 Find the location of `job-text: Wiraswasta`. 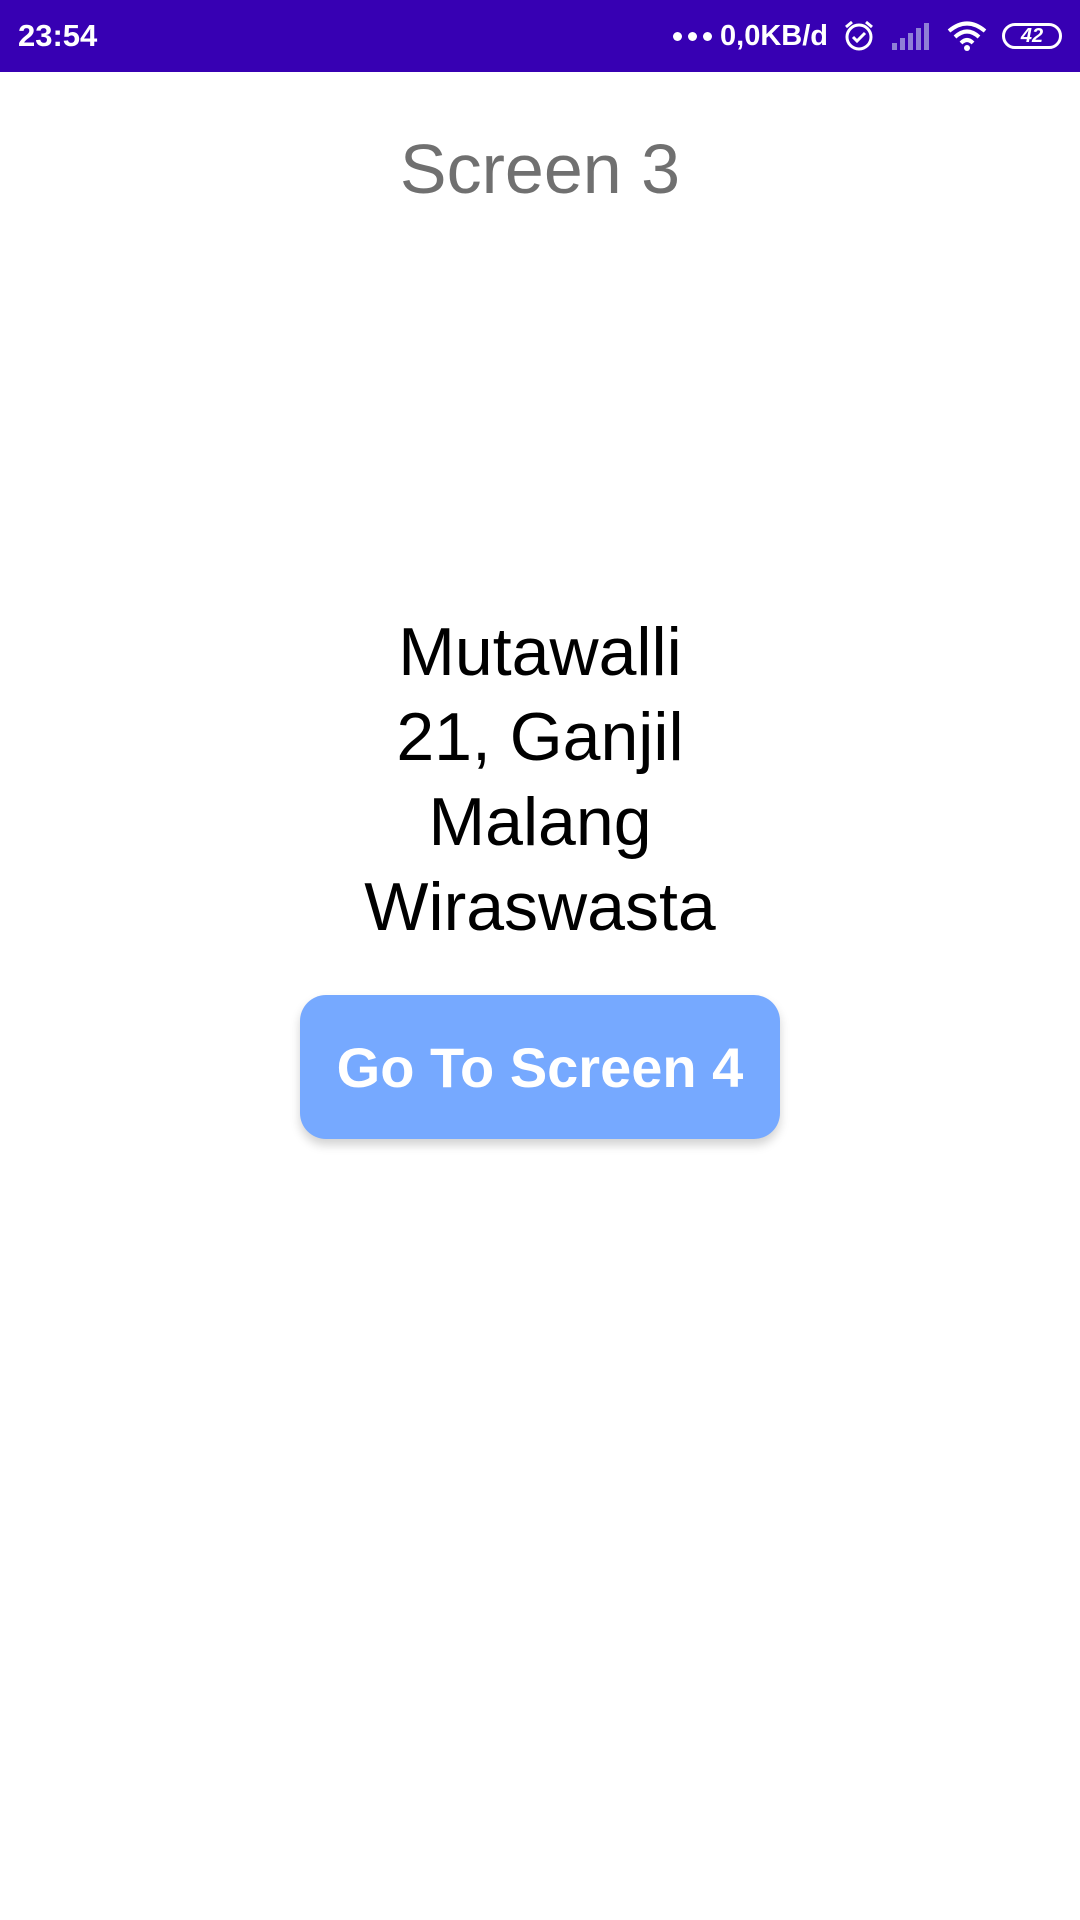

job-text: Wiraswasta is located at coordinates (540, 907).